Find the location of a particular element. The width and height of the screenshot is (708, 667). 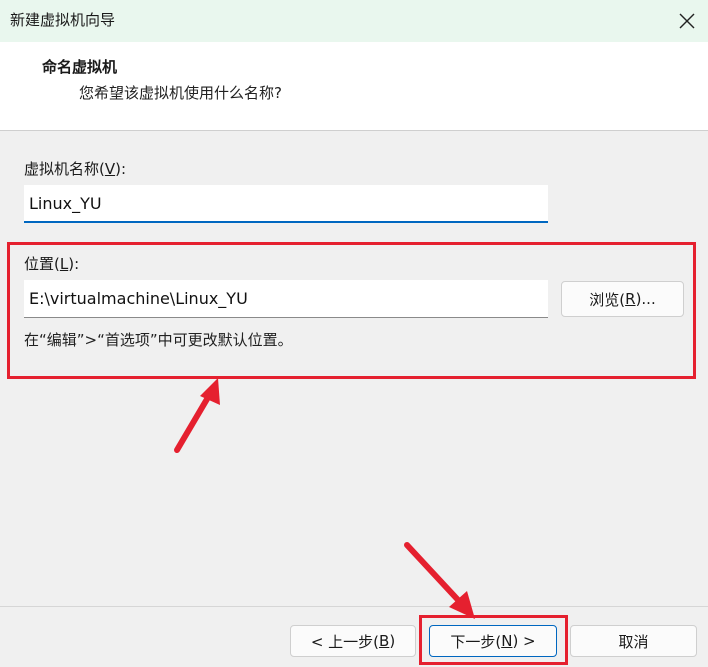

wizard-header: 命名虚拟机 您希望该虚拟机使用什么名称? is located at coordinates (354, 86).